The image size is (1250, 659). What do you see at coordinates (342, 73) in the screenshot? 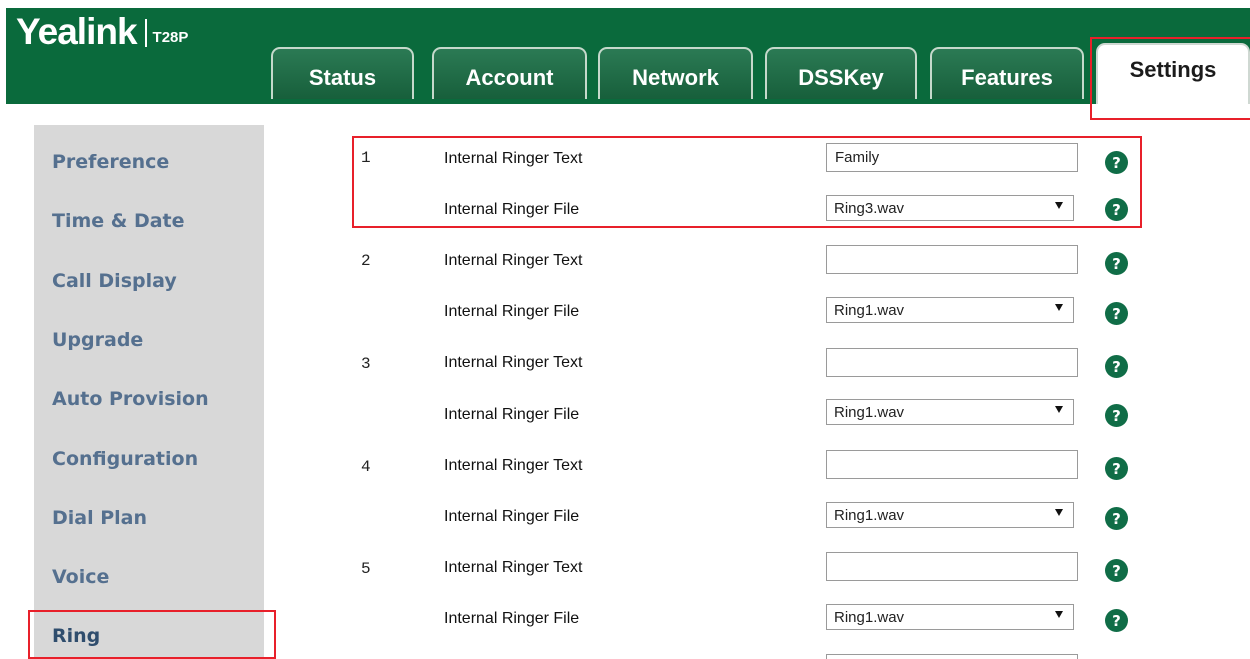
I see `tab-status: Status` at bounding box center [342, 73].